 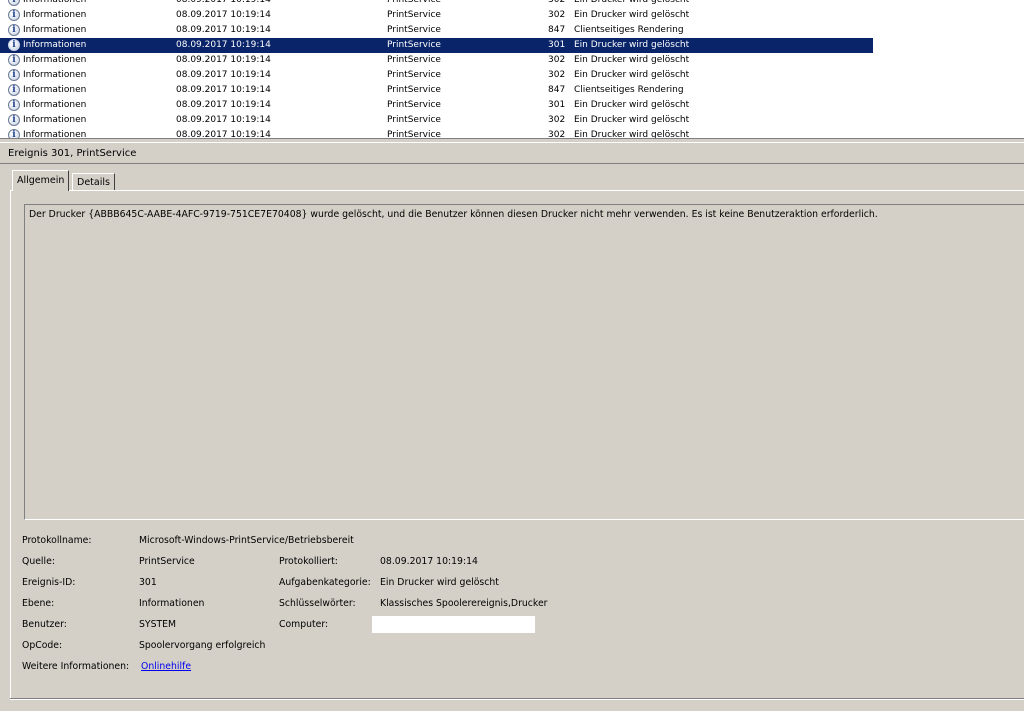 What do you see at coordinates (158, 624) in the screenshot?
I see `user-value: SYSTEM` at bounding box center [158, 624].